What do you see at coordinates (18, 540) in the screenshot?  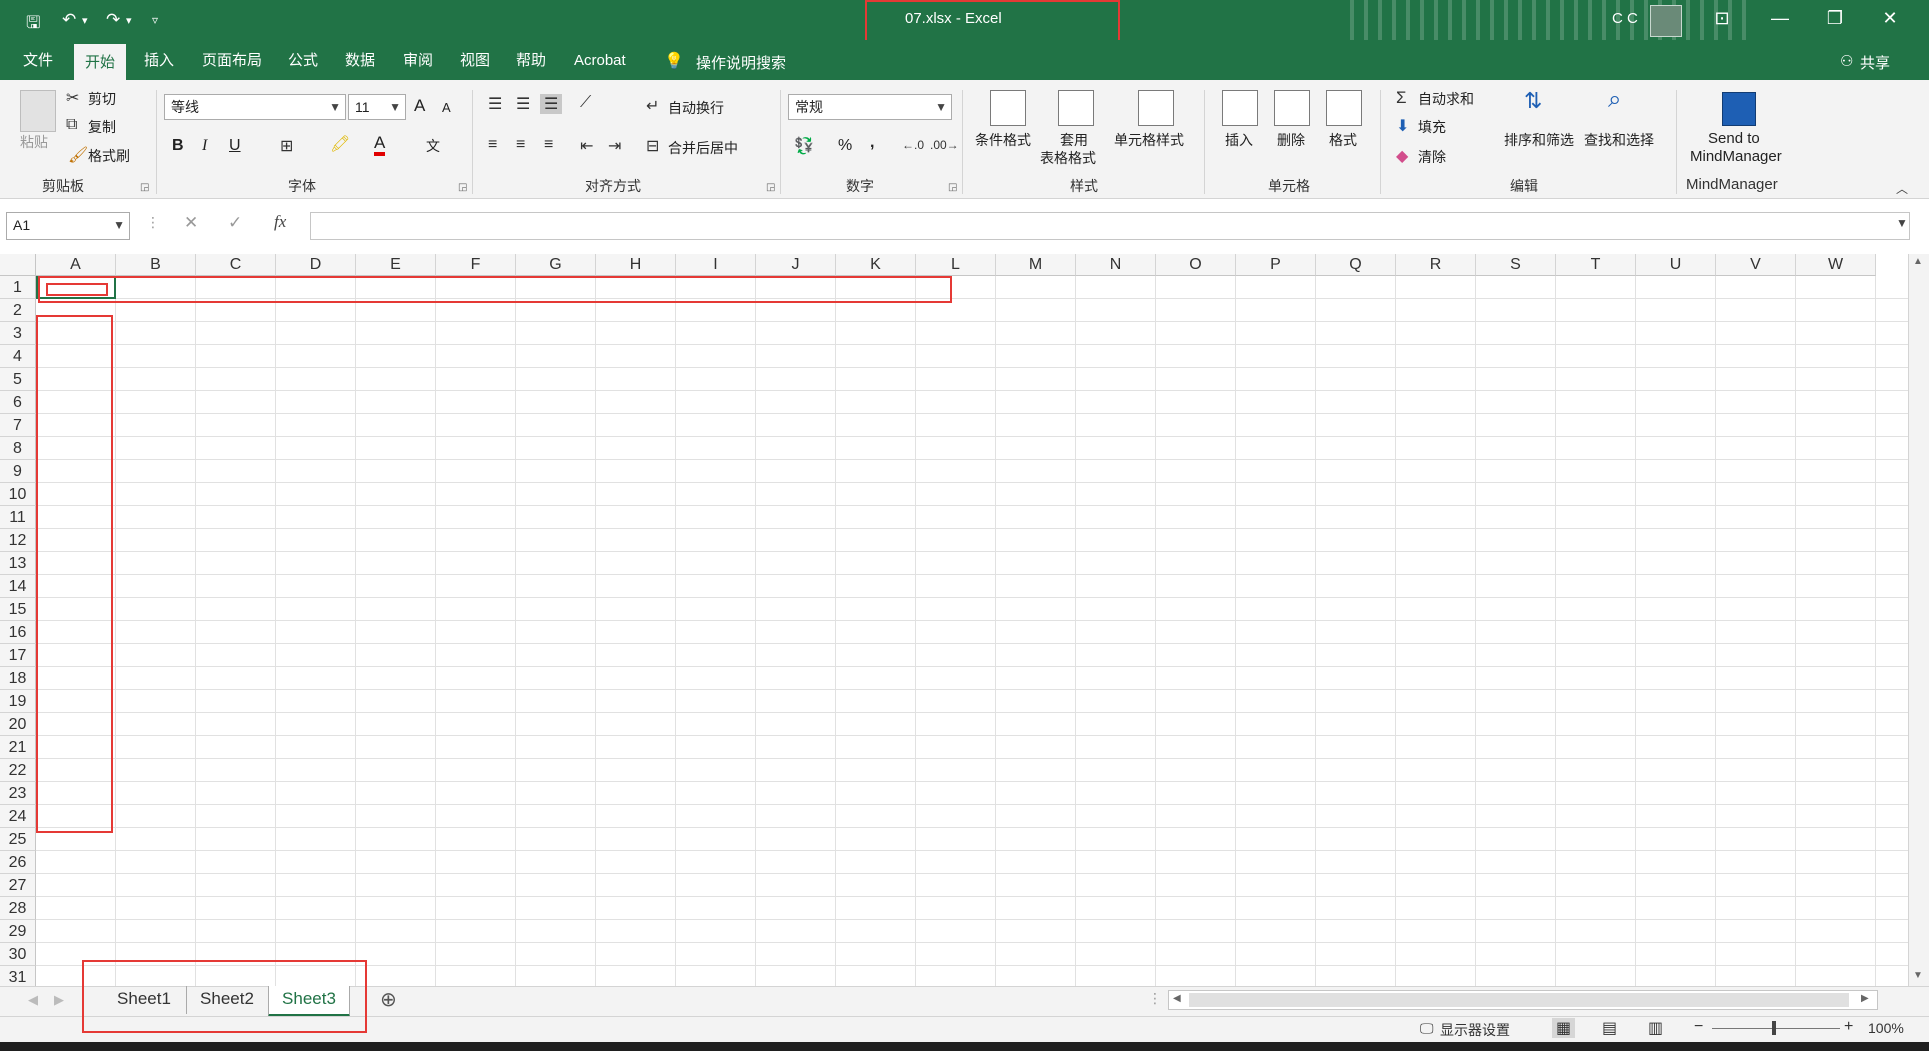 I see `row-header: 12` at bounding box center [18, 540].